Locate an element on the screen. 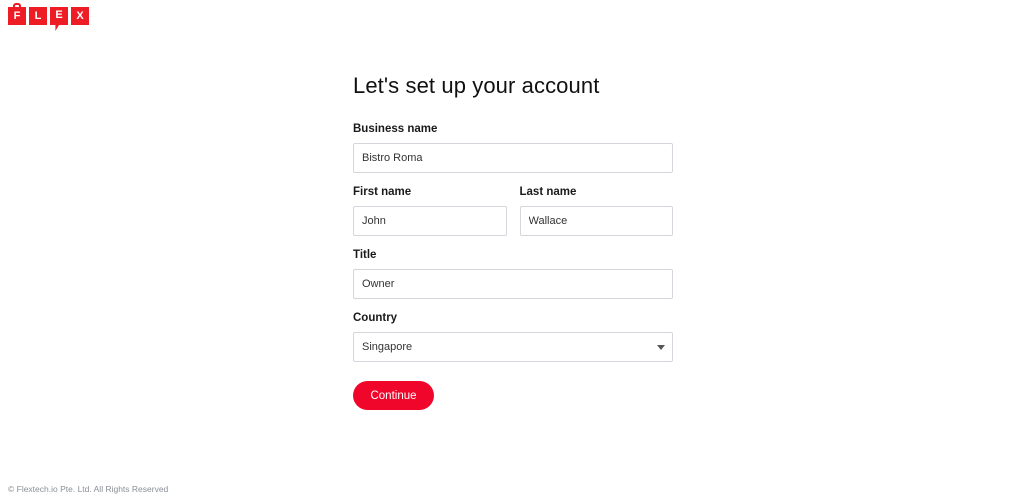  last-name-input is located at coordinates (596, 221).